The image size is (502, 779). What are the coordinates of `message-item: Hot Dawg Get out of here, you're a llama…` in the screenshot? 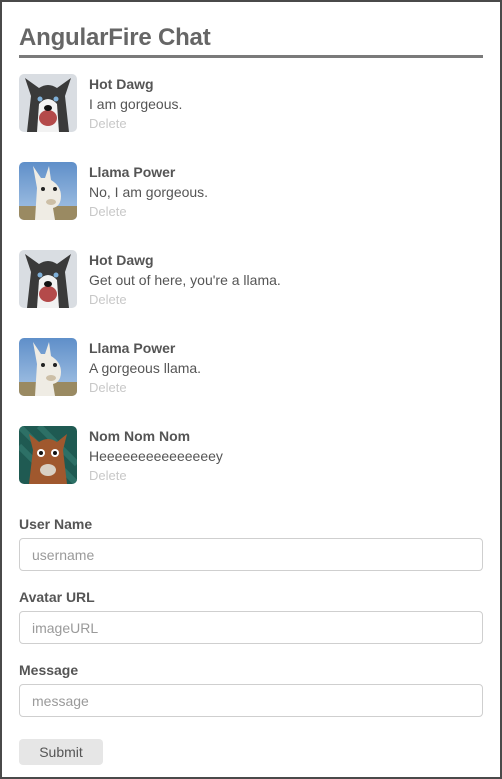 It's located at (251, 280).